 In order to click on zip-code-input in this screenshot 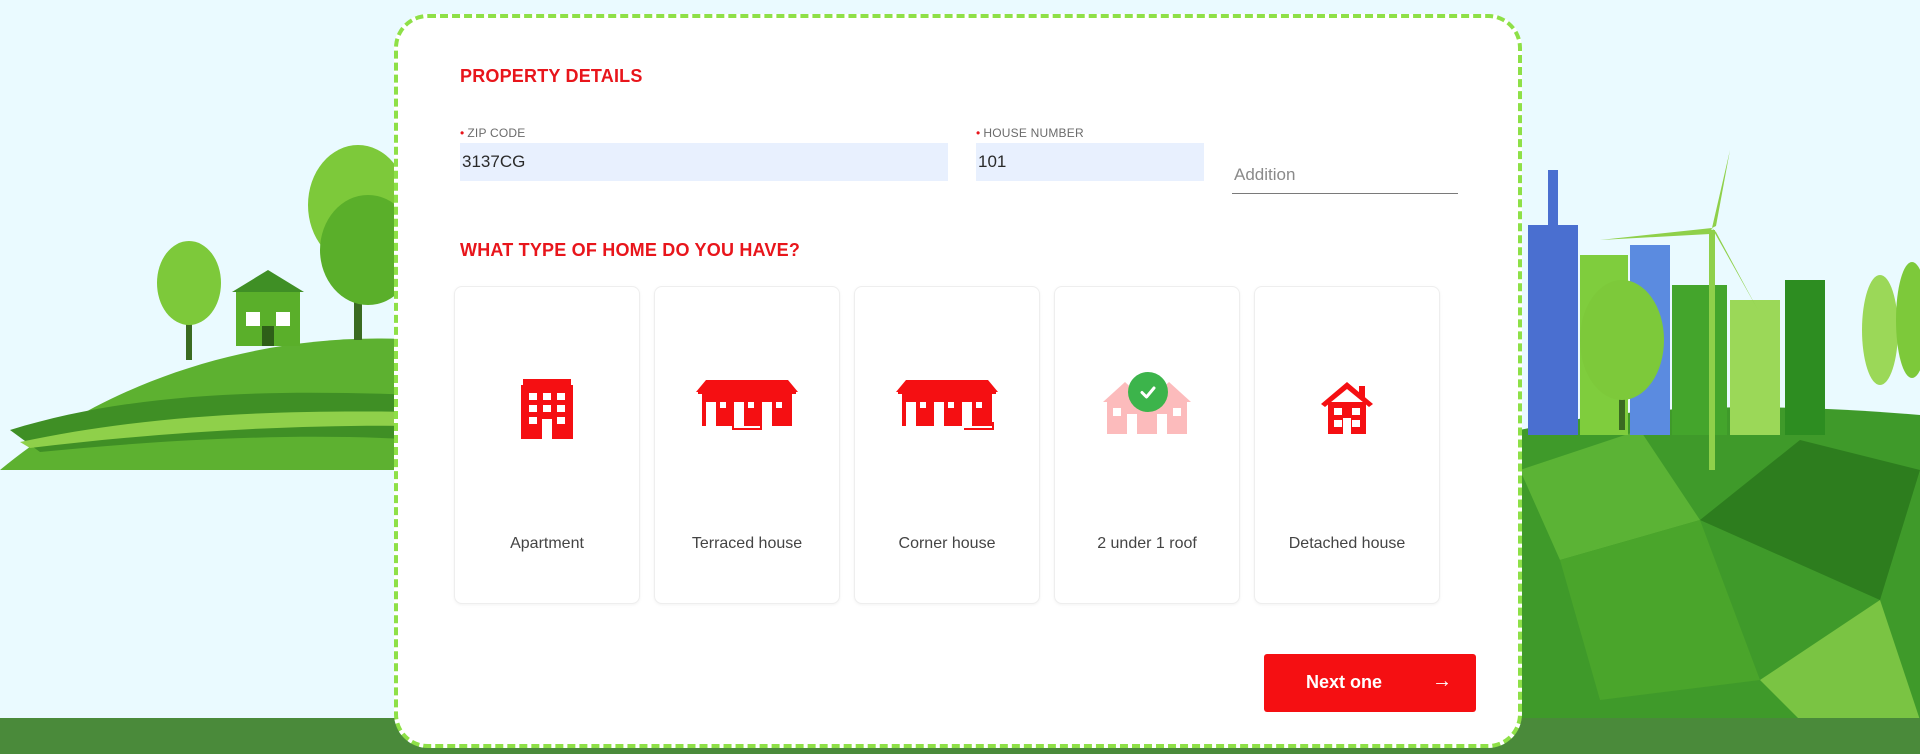, I will do `click(704, 162)`.